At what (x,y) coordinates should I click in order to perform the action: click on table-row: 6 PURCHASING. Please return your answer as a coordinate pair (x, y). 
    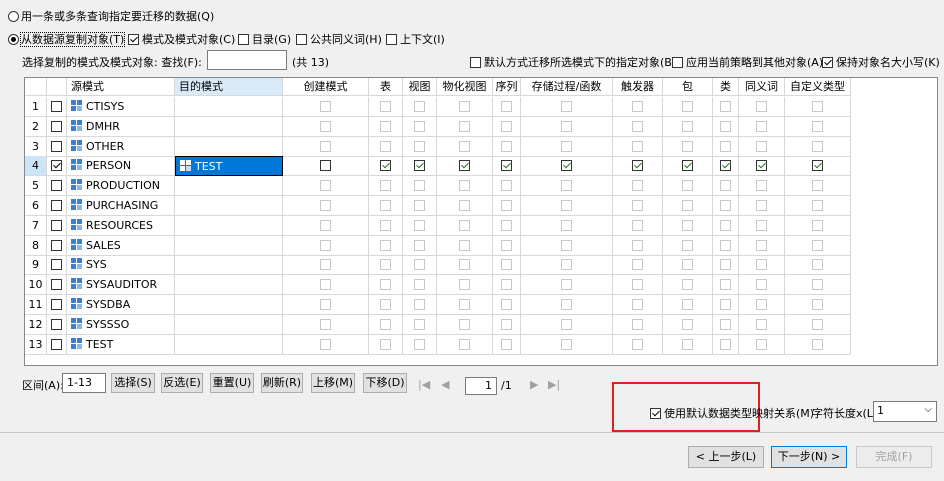
    Looking at the image, I should click on (481, 206).